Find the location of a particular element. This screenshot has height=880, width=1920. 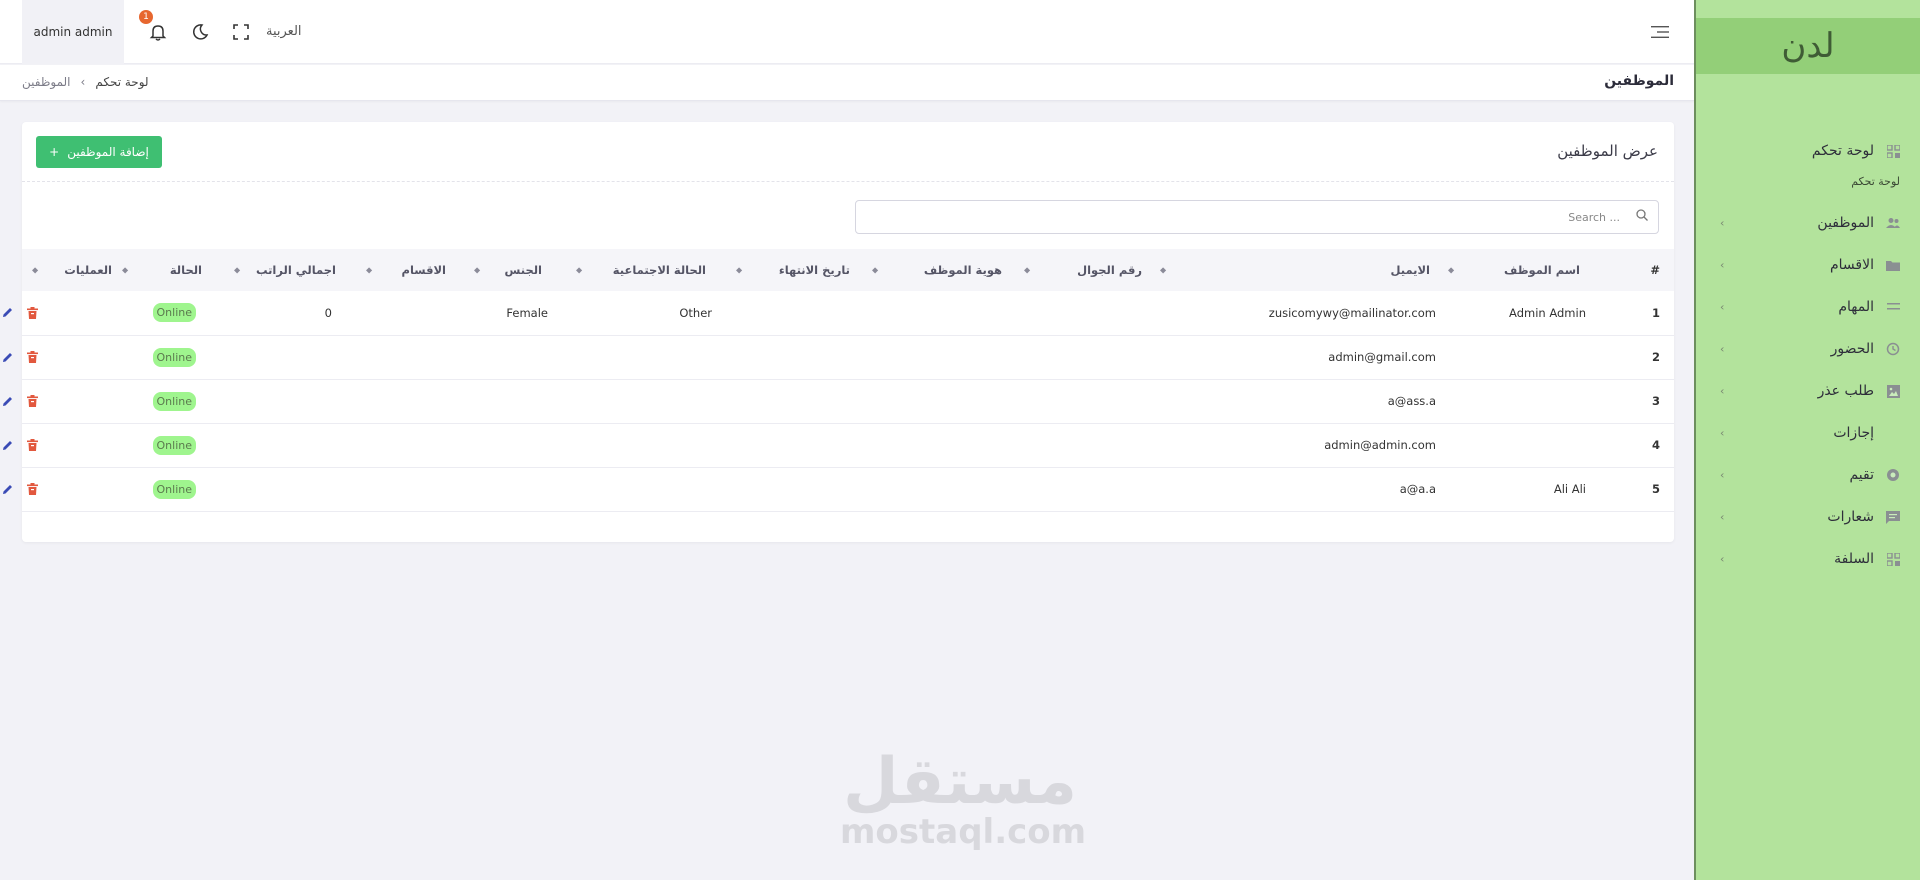

row-marital-status is located at coordinates (649, 489).